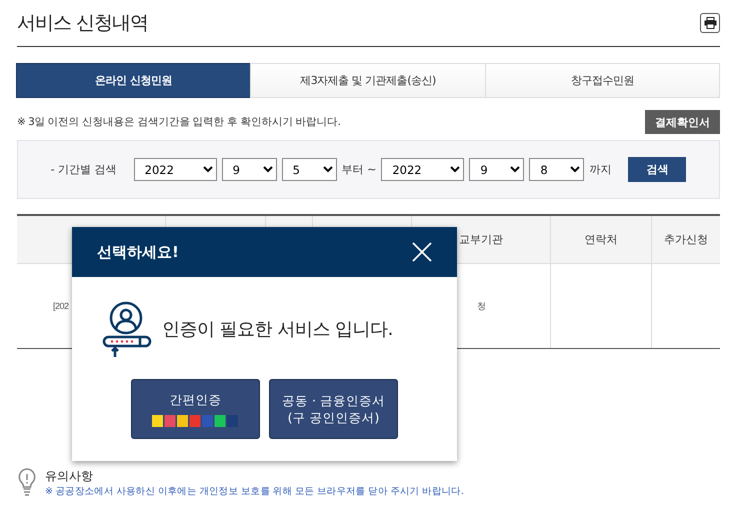 The height and width of the screenshot is (511, 737). Describe the element at coordinates (61, 306) in the screenshot. I see `table-cell: [202` at that location.